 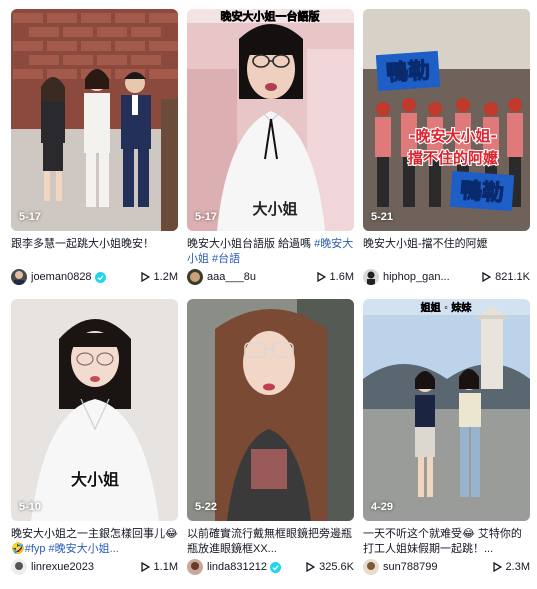 I want to click on view-count-value: 1.6M, so click(x=341, y=277).